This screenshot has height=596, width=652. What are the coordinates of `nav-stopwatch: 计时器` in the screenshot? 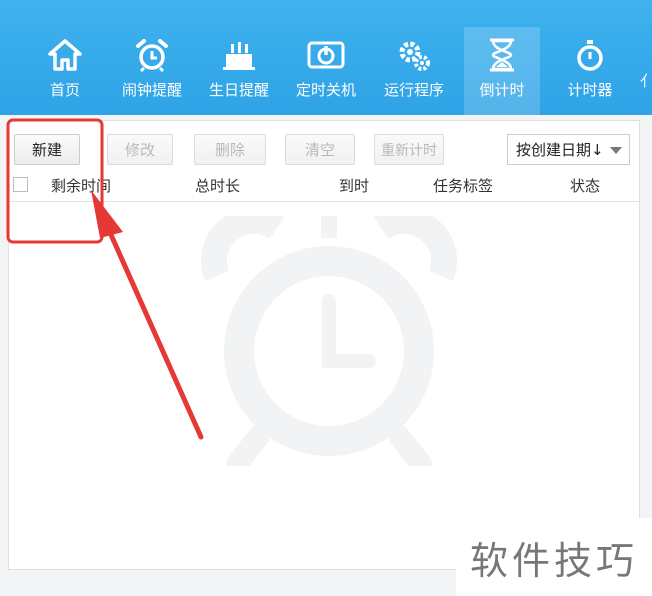 It's located at (590, 71).